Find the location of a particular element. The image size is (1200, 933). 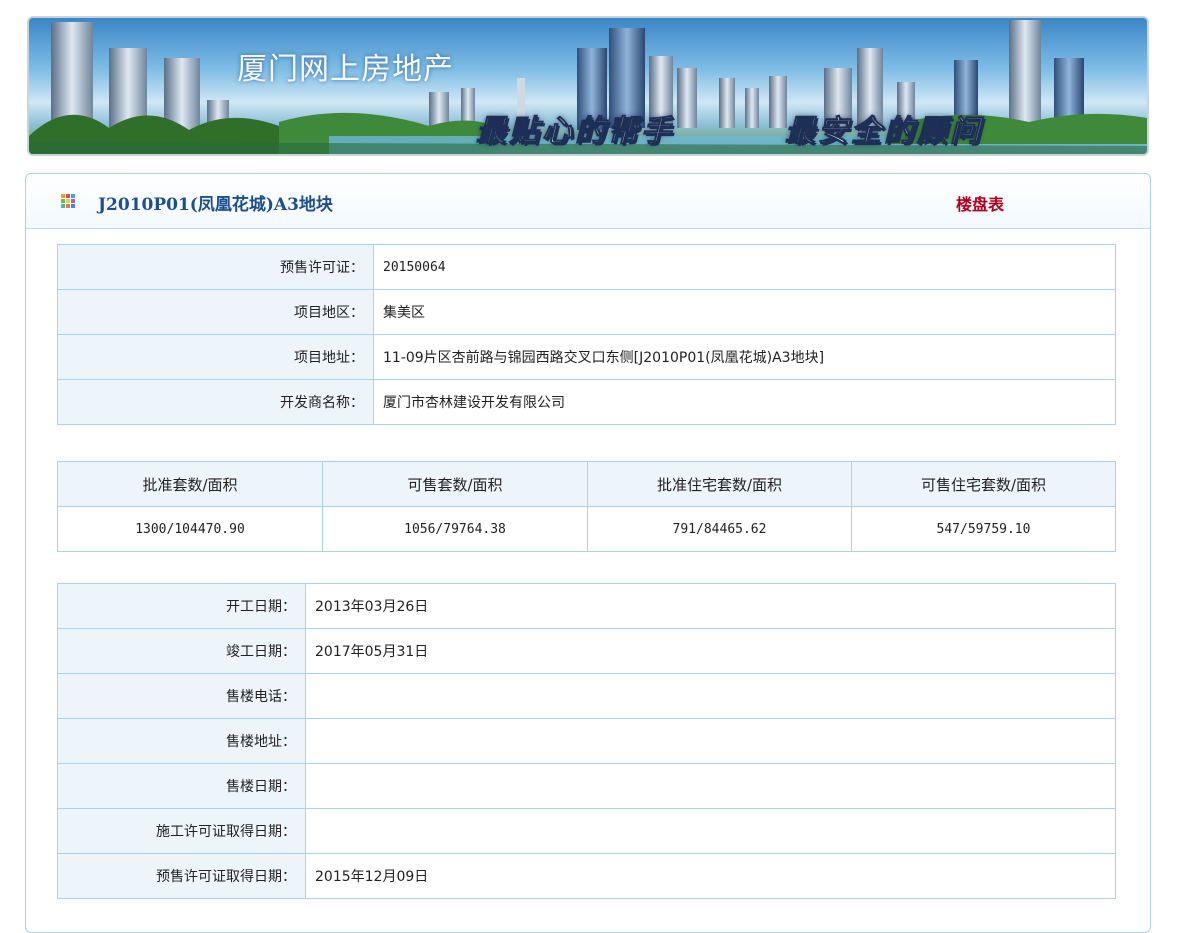

completion-date-label: 竣工日期： is located at coordinates (181, 651).